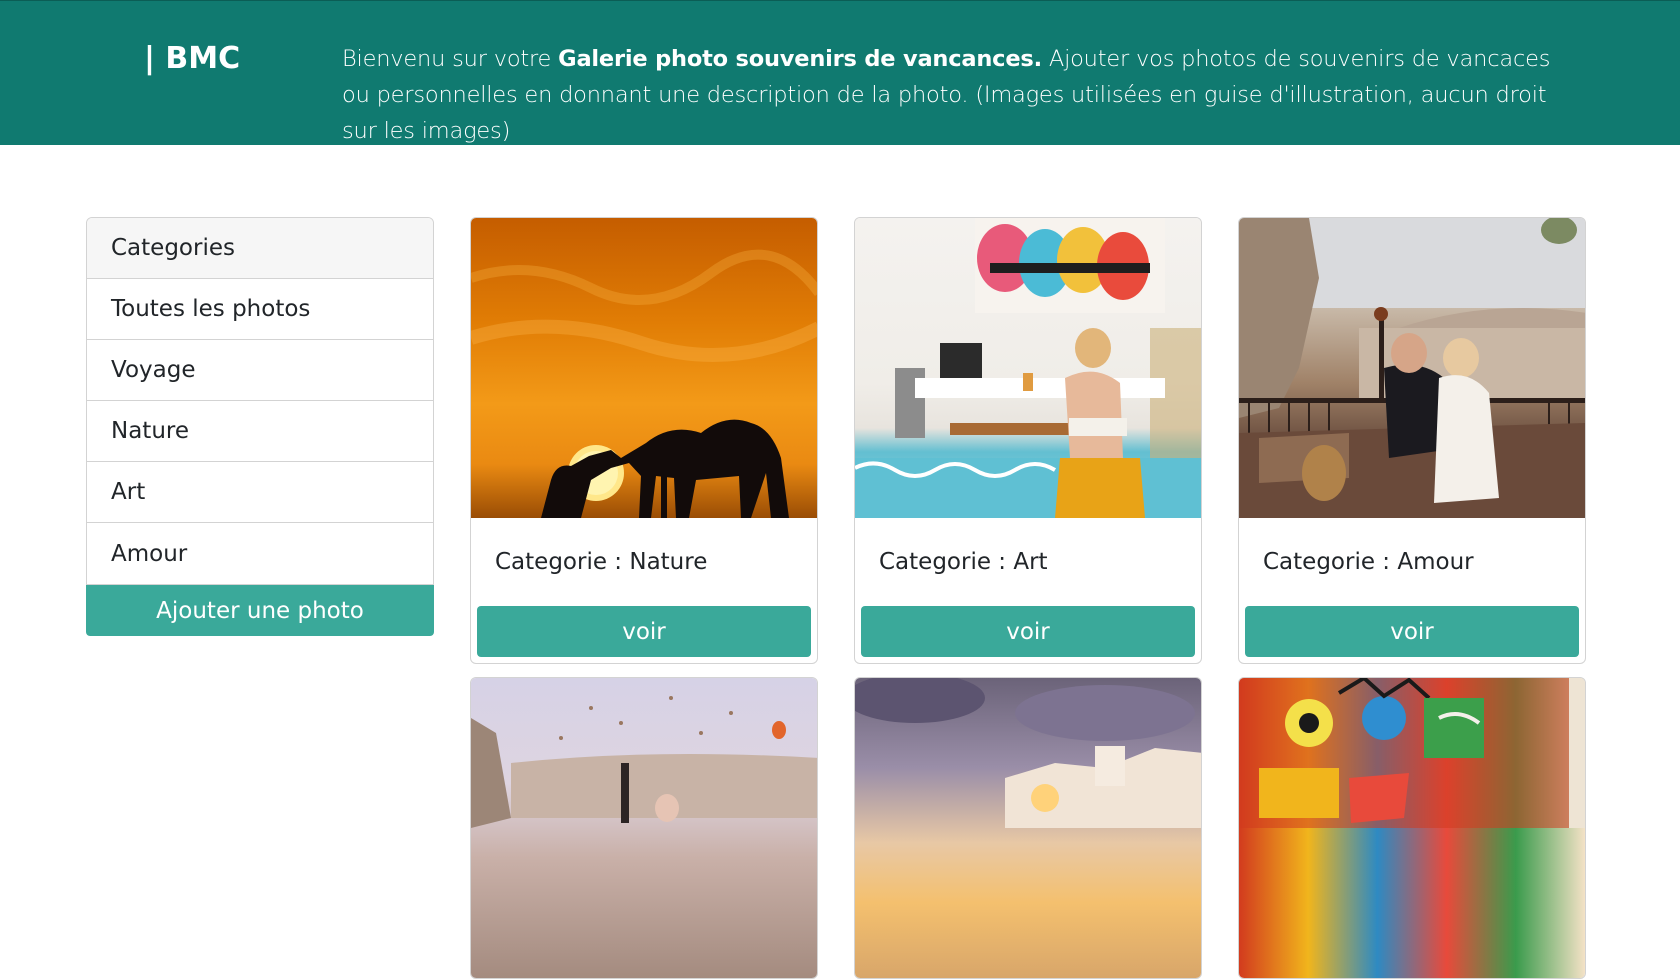 This screenshot has height=979, width=1680. Describe the element at coordinates (260, 309) in the screenshot. I see `category-item-all: Toutes les photos` at that location.